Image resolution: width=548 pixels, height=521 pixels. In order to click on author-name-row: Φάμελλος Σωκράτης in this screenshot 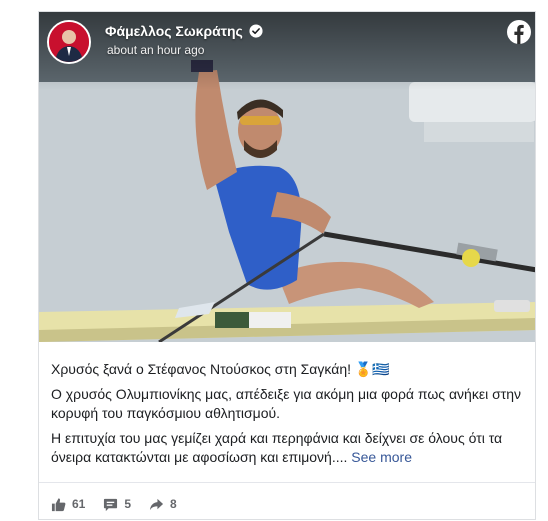, I will do `click(184, 31)`.